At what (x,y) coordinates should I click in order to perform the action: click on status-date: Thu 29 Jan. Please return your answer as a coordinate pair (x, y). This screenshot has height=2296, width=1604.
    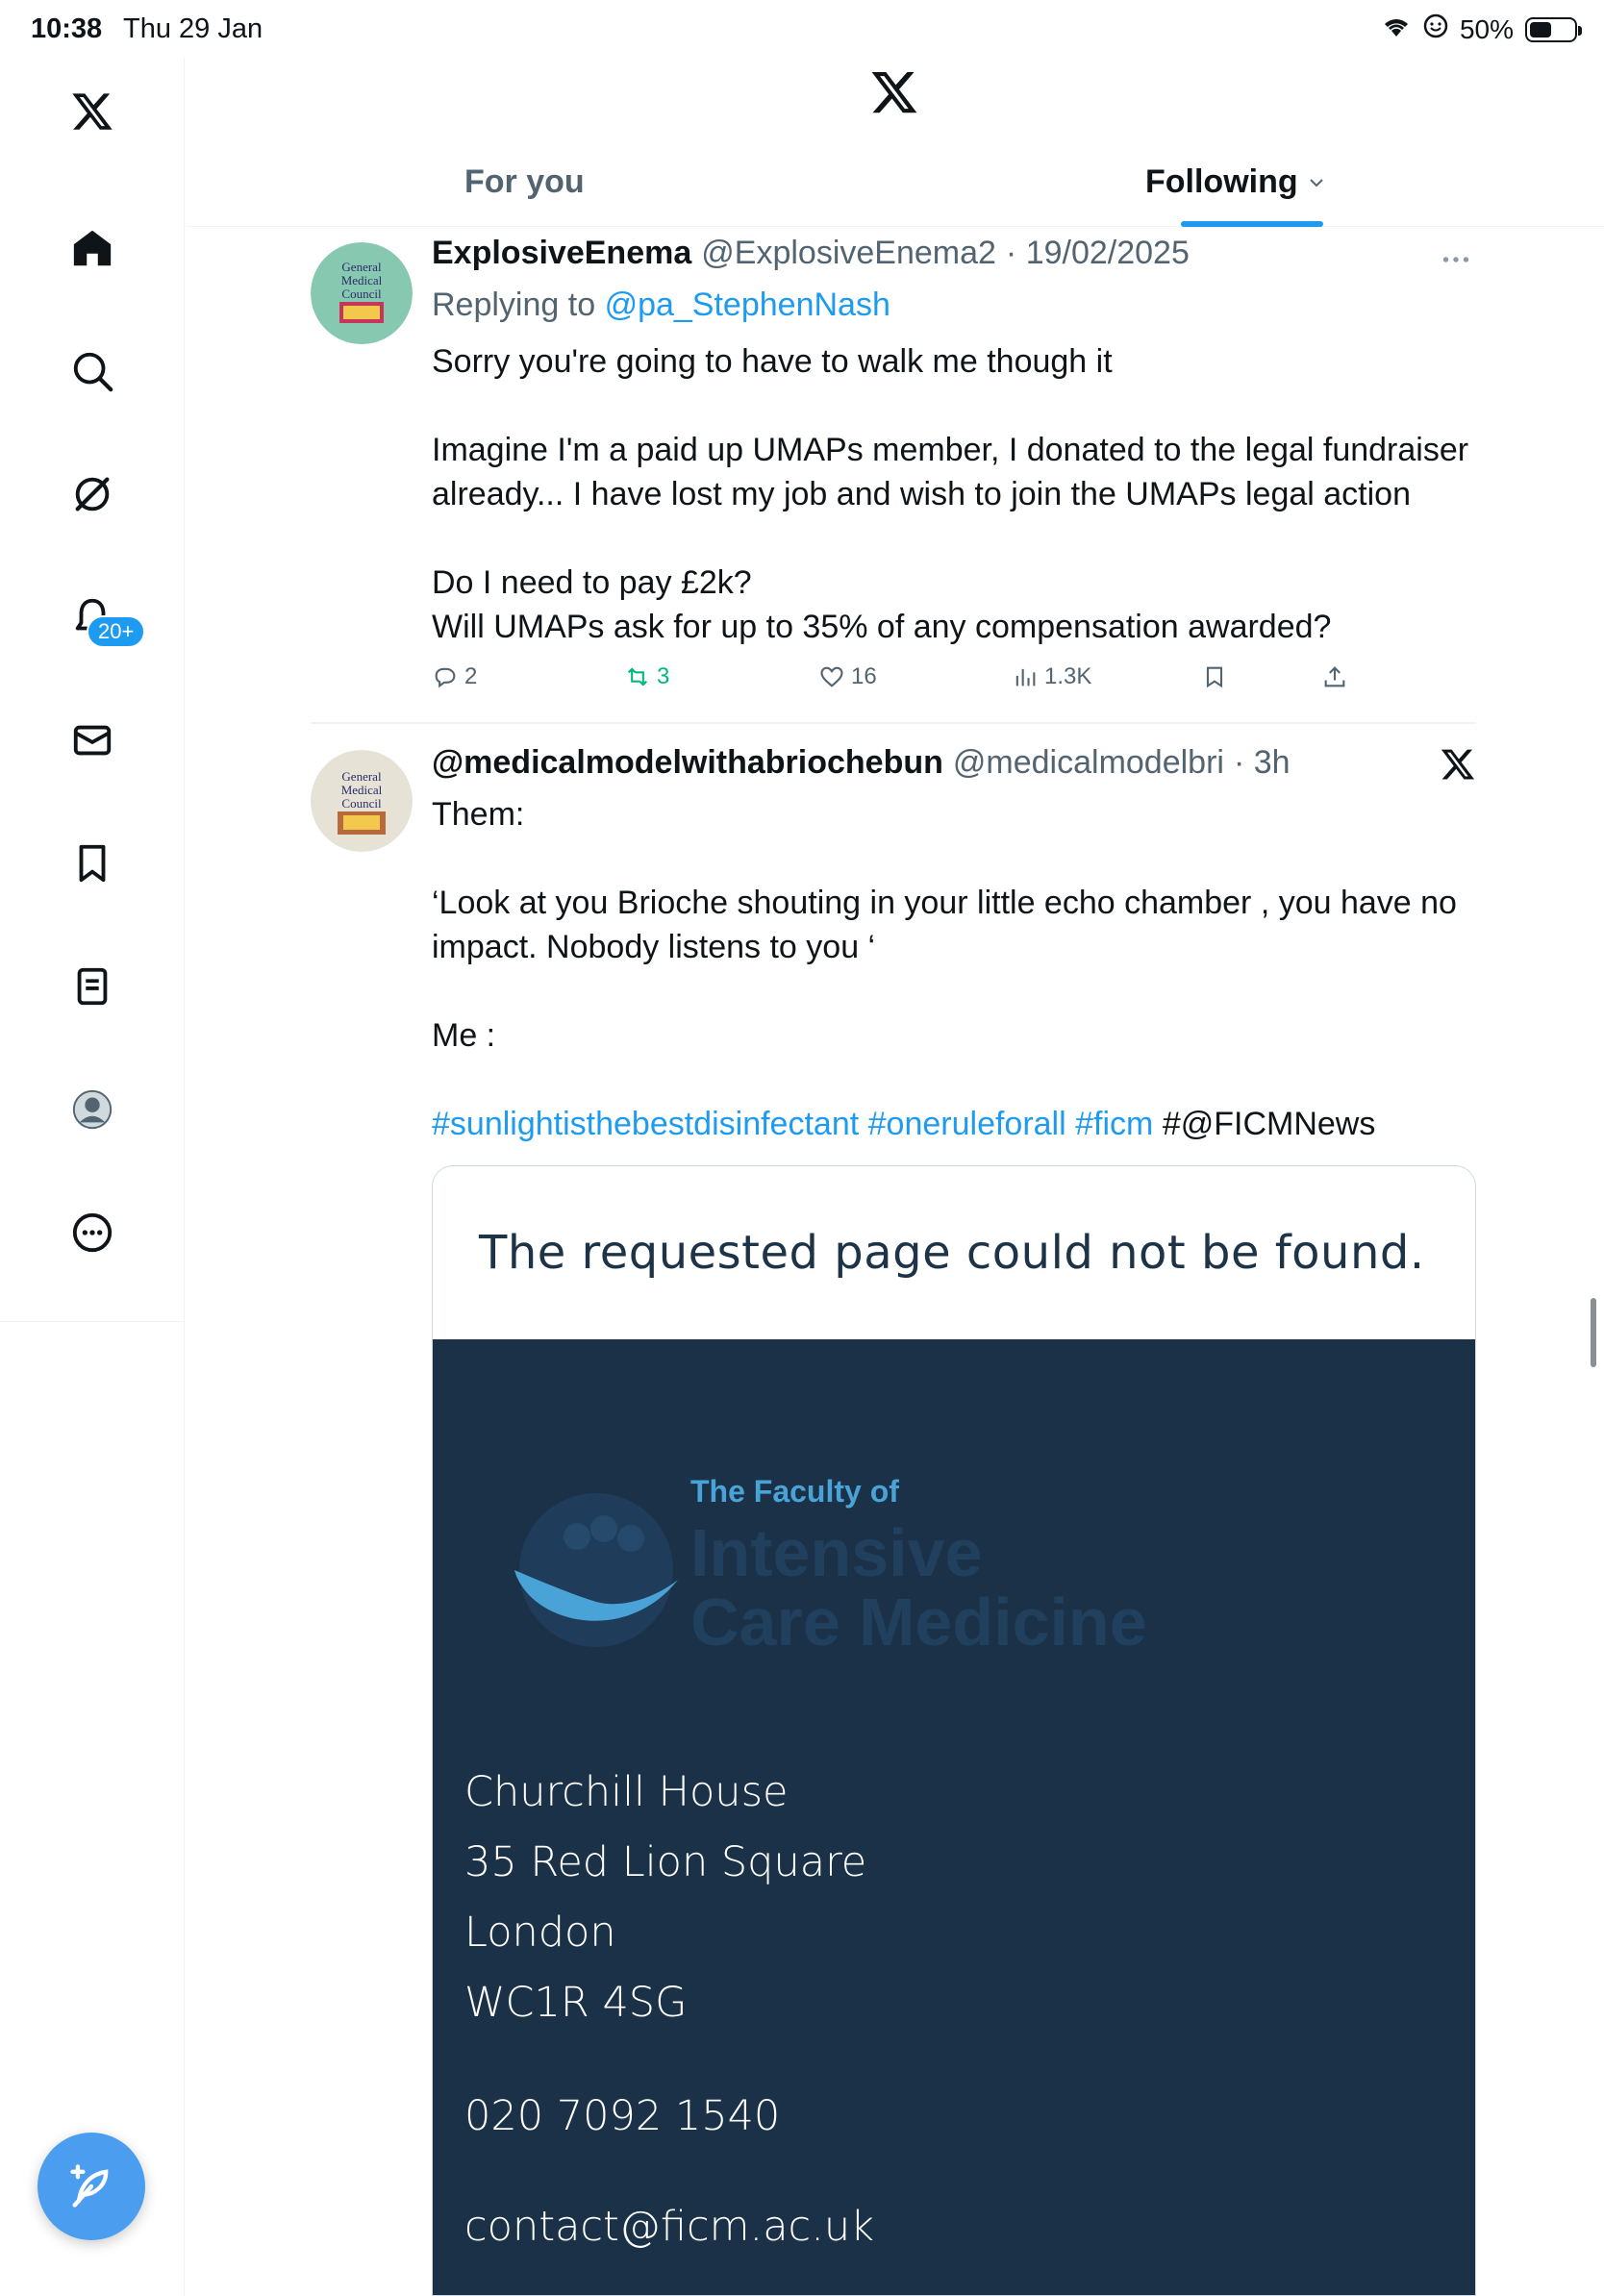
    Looking at the image, I should click on (193, 28).